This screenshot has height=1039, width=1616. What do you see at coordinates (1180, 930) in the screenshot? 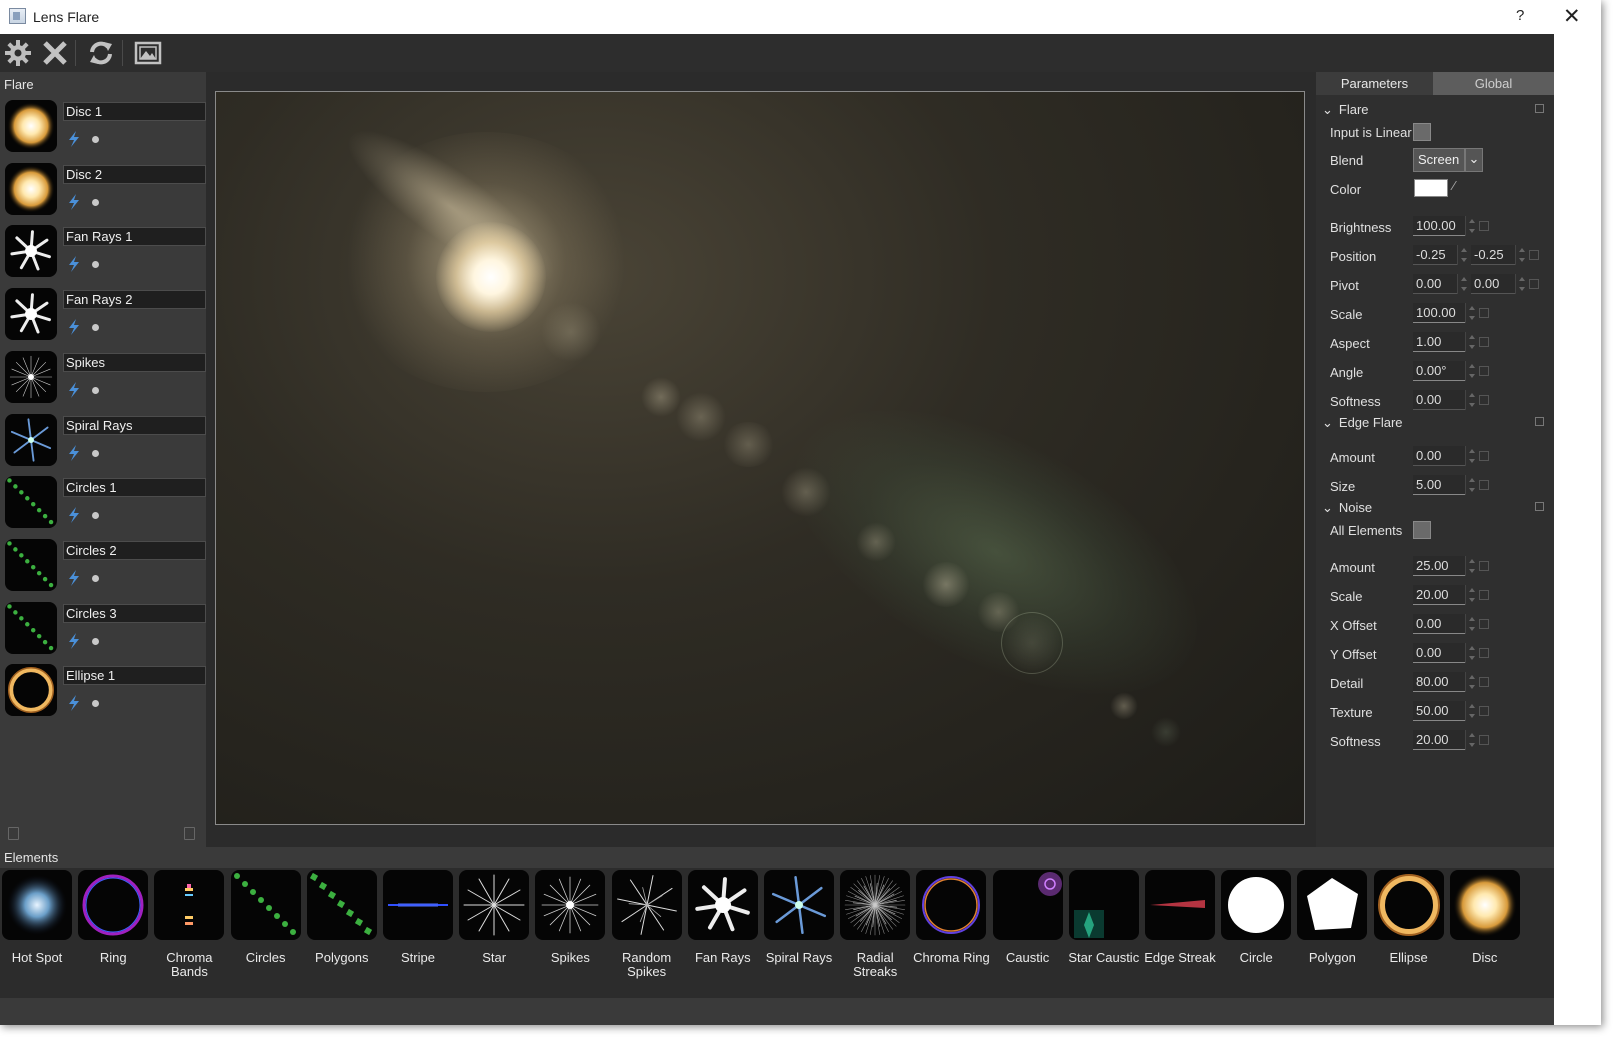
I see `element-edge-streak: Edge Streak` at bounding box center [1180, 930].